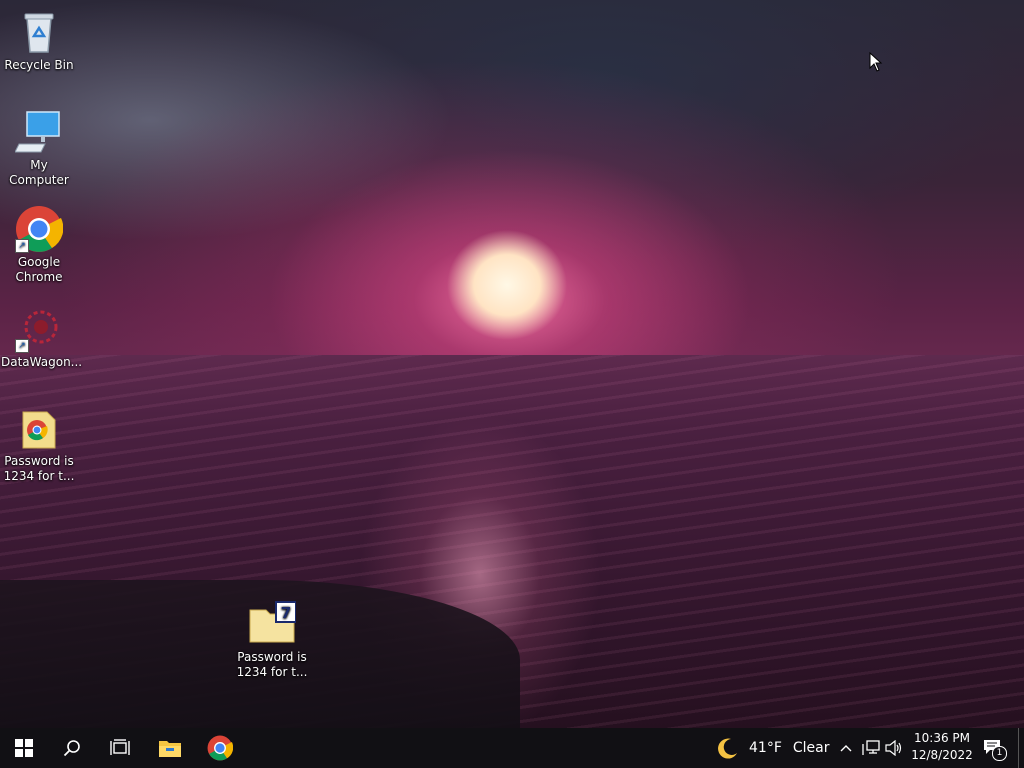  What do you see at coordinates (727, 748) in the screenshot?
I see `moon-icon` at bounding box center [727, 748].